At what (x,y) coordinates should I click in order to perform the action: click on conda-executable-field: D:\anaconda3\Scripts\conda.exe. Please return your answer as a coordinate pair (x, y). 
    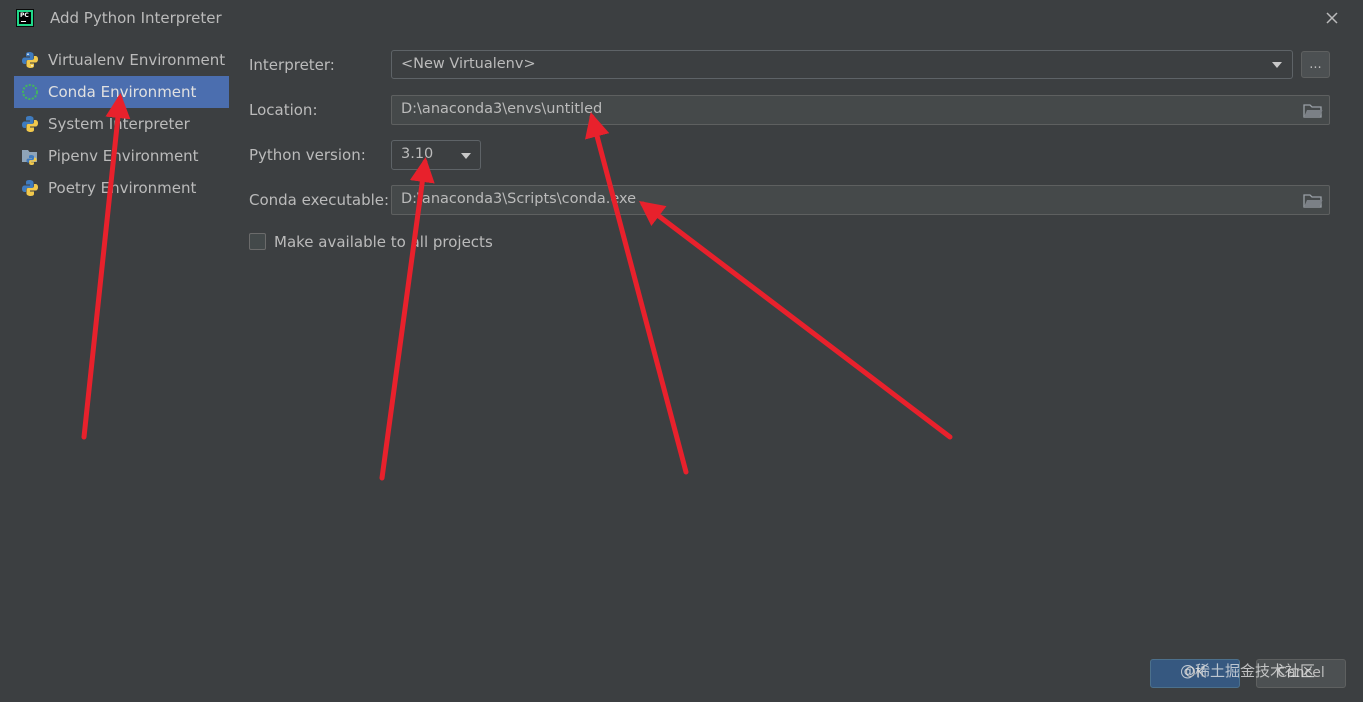
    Looking at the image, I should click on (860, 200).